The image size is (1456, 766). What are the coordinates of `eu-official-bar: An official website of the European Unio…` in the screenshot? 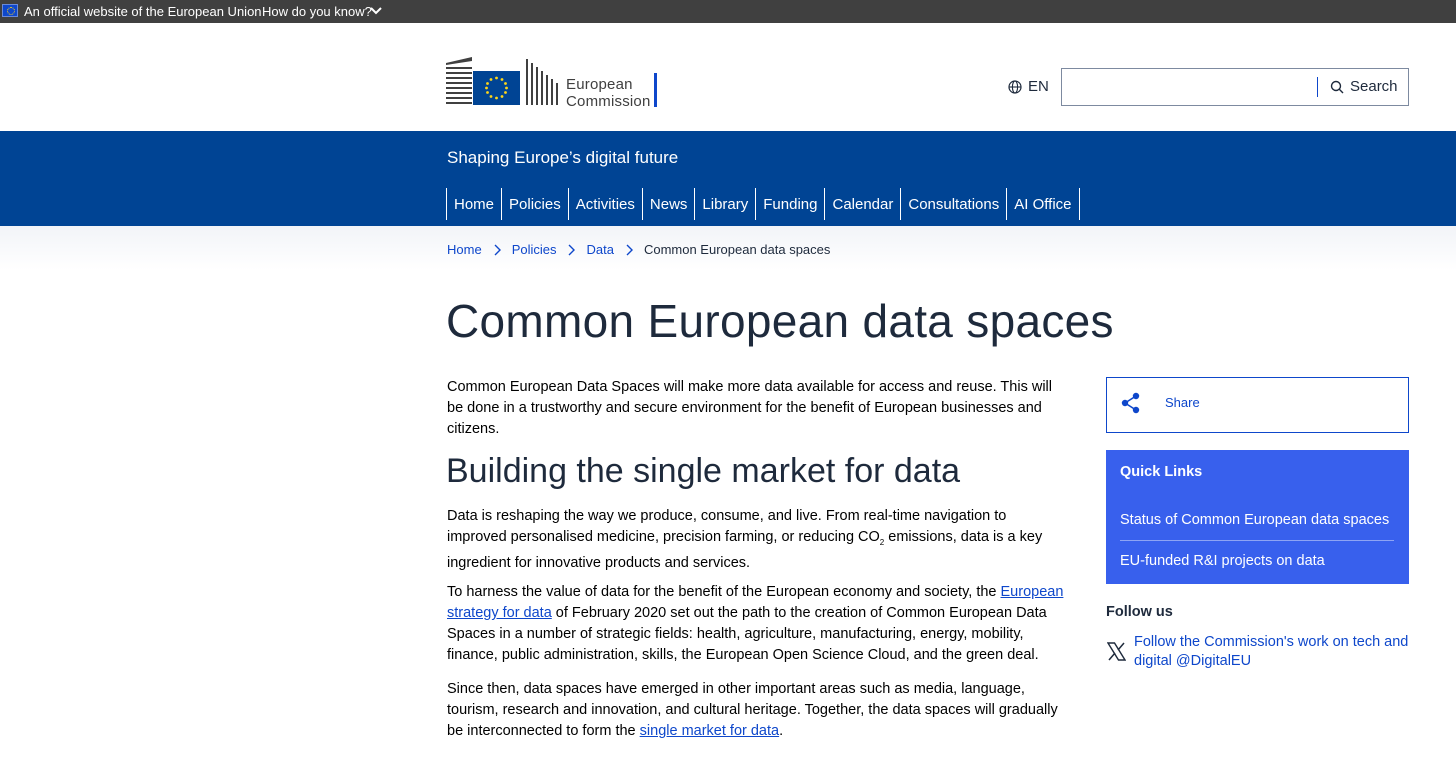 It's located at (728, 11).